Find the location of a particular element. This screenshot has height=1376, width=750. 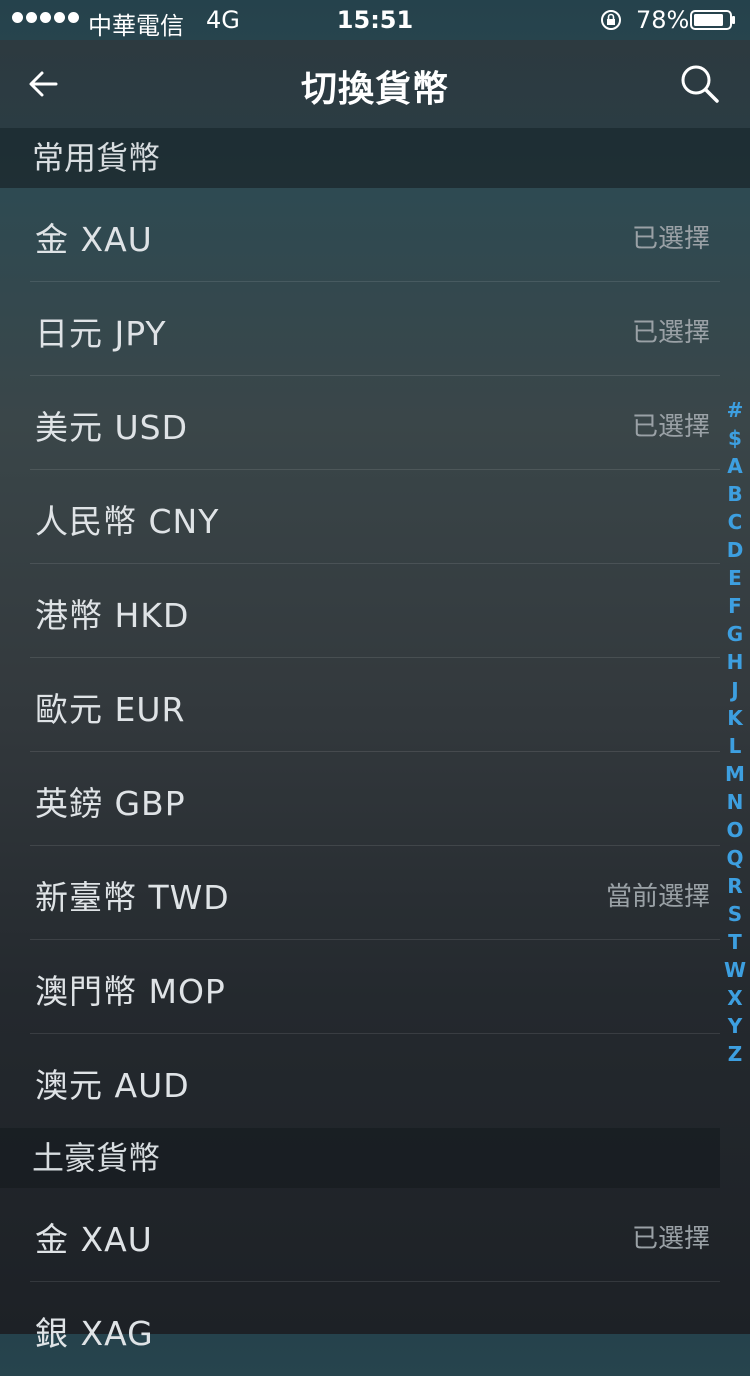

index-letter: W is located at coordinates (735, 970).